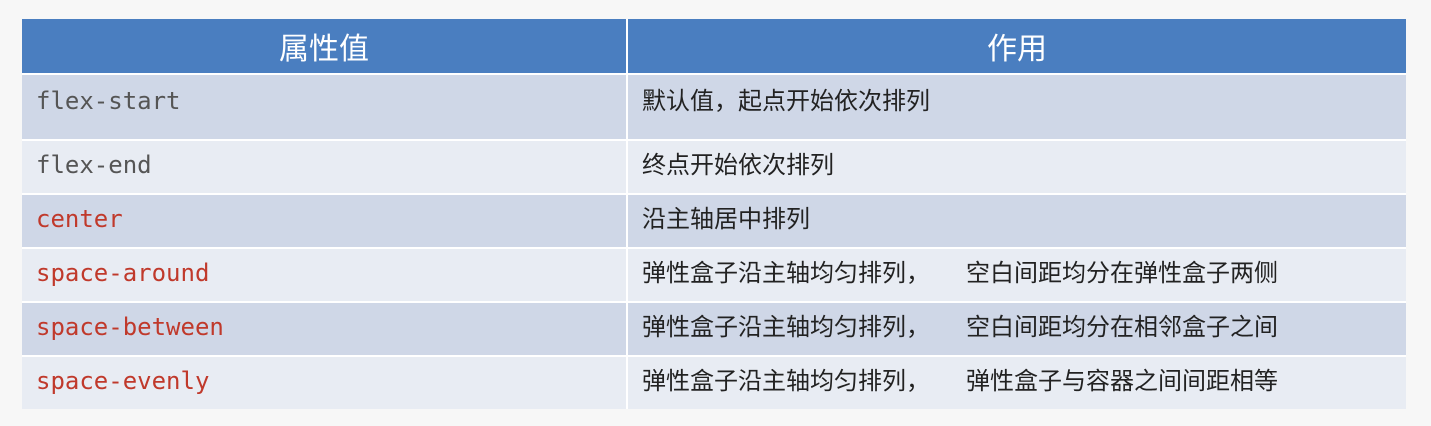  I want to click on header-effect: 作用, so click(1016, 47).